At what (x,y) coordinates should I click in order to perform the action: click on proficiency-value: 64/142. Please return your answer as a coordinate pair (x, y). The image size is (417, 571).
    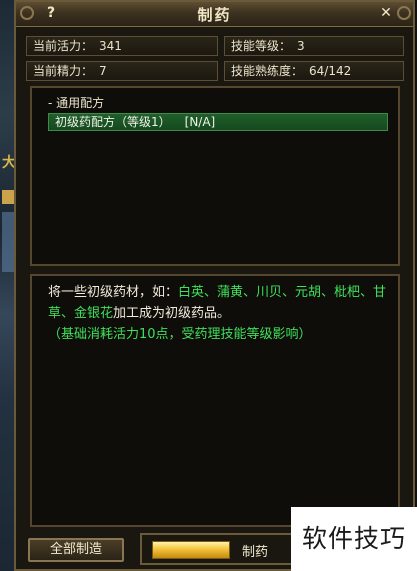
    Looking at the image, I should click on (330, 71).